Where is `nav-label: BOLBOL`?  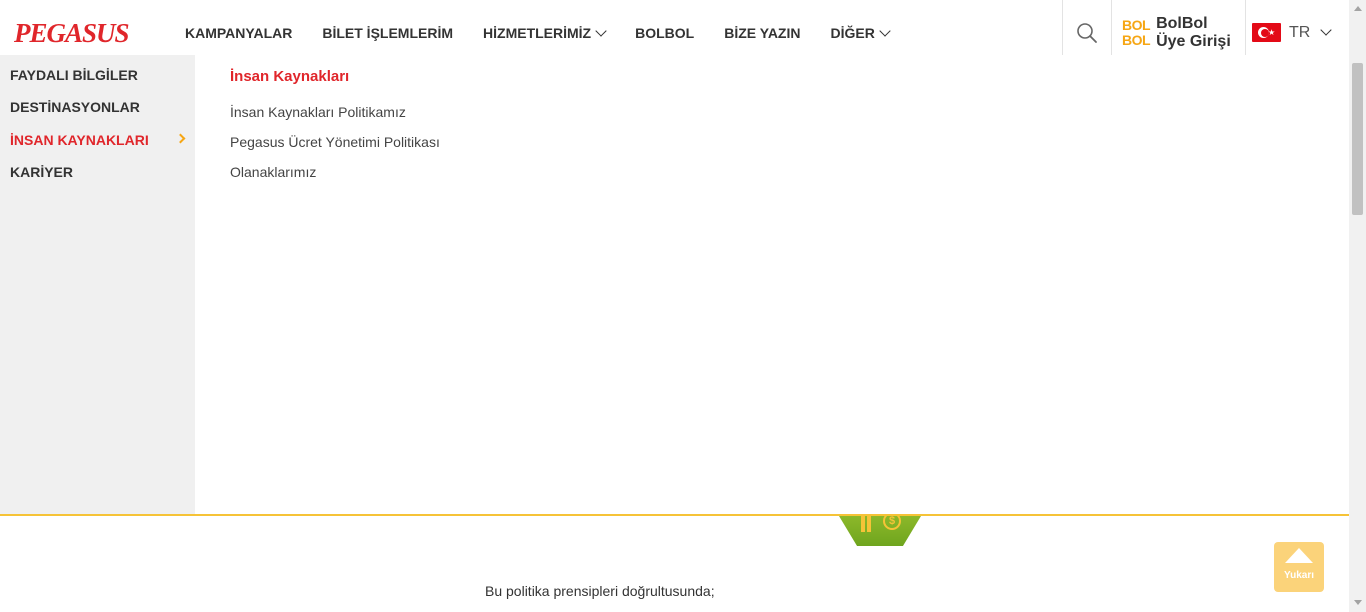
nav-label: BOLBOL is located at coordinates (665, 32).